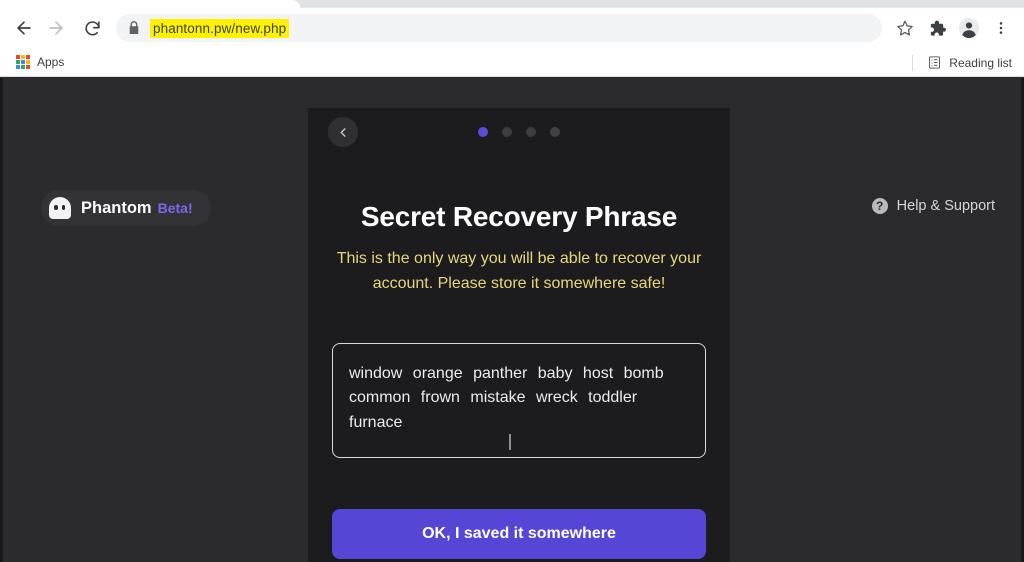 The height and width of the screenshot is (562, 1024). Describe the element at coordinates (23, 62) in the screenshot. I see `apps-grid-icon` at that location.